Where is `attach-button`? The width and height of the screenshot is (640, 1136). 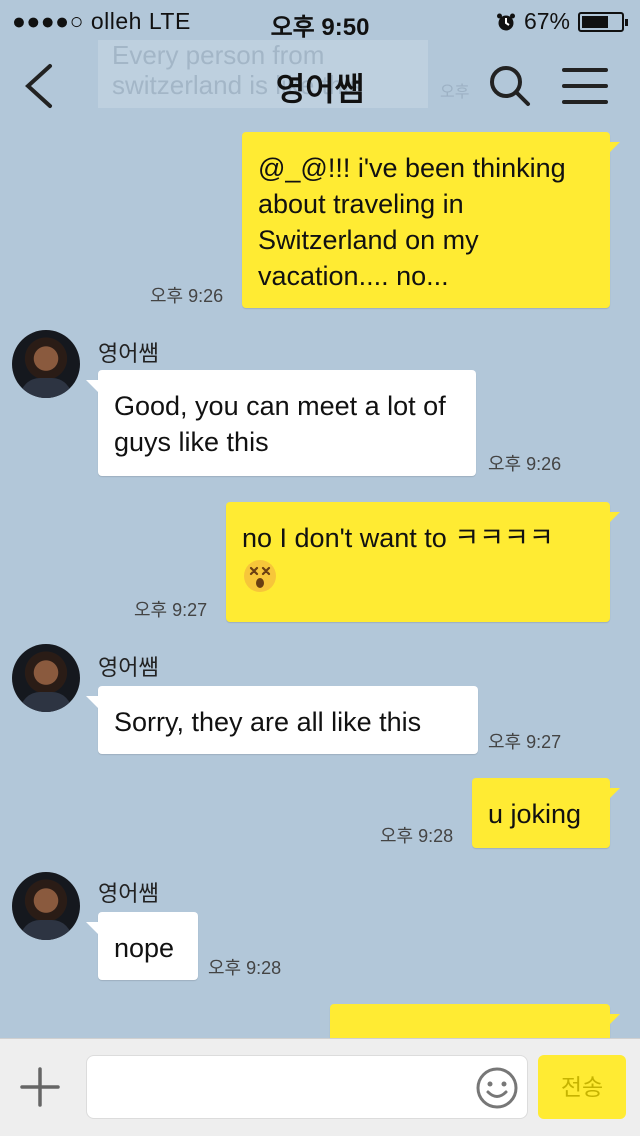
attach-button is located at coordinates (40, 1087).